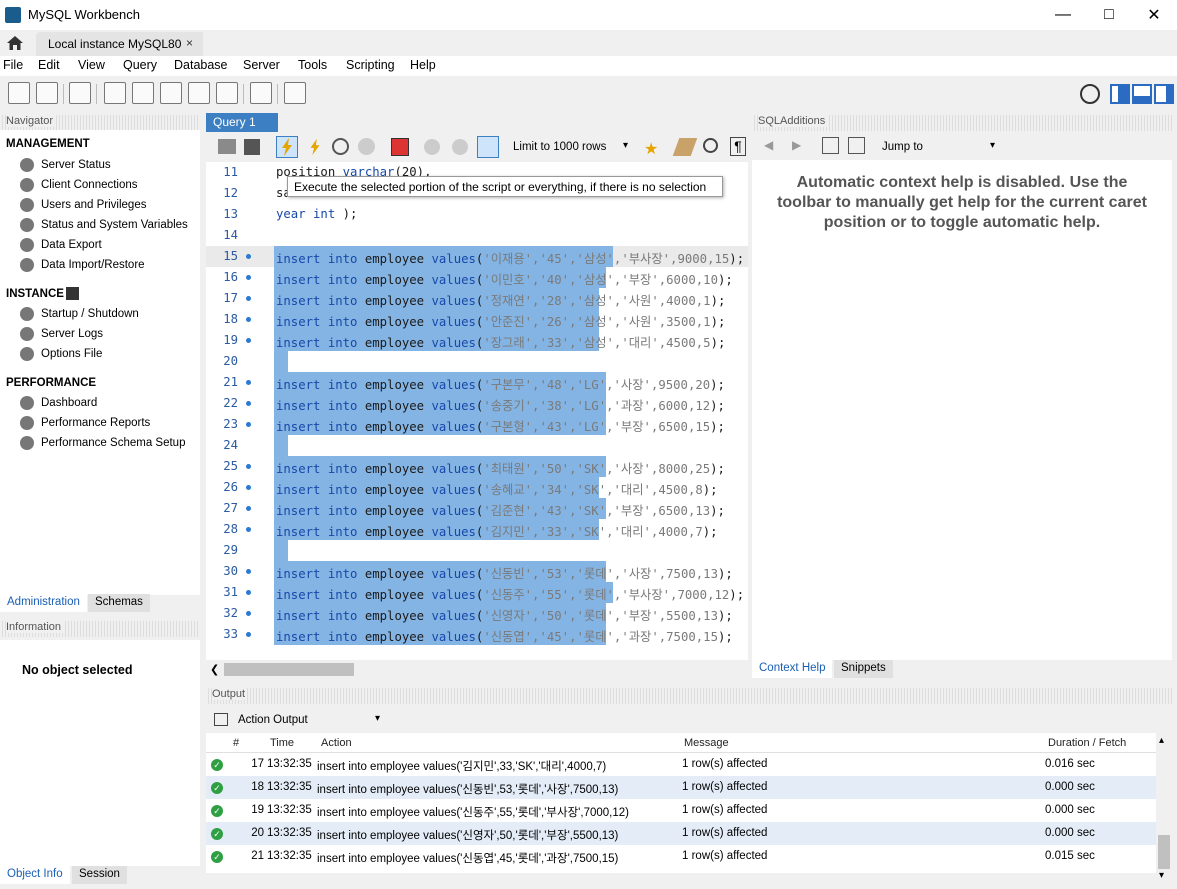 The image size is (1177, 889). Describe the element at coordinates (43, 603) in the screenshot. I see `tab-administration: Administration` at that location.